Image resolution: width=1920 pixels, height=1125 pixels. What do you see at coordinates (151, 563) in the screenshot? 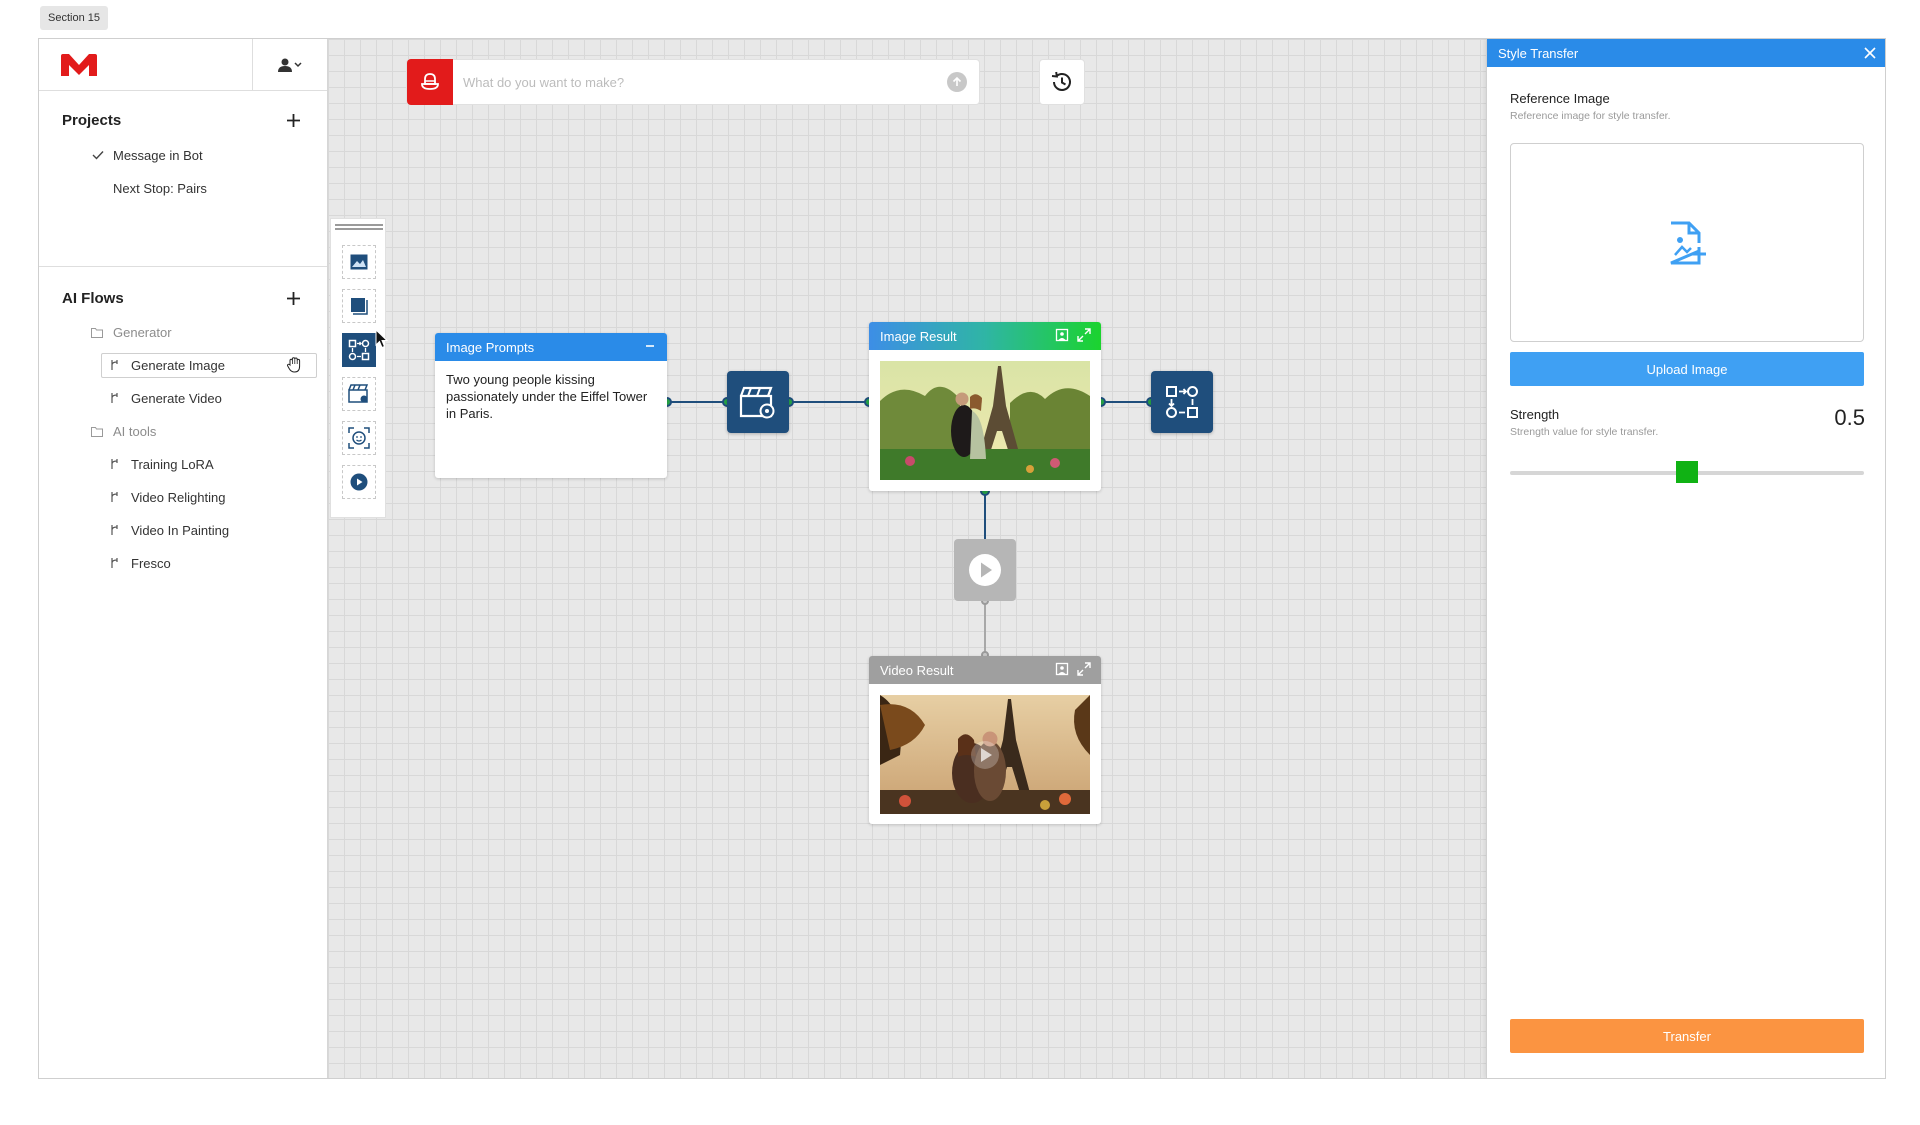
I see `flow-label: Fresco` at bounding box center [151, 563].